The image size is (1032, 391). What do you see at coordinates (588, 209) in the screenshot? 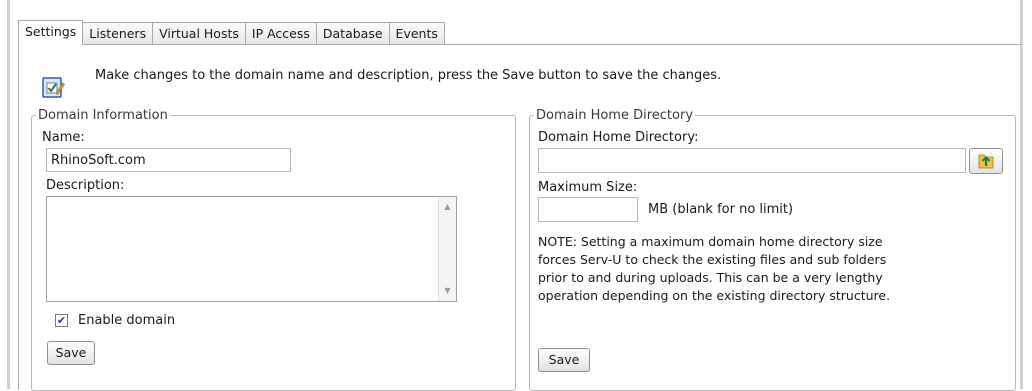
I see `maximum-size-input` at bounding box center [588, 209].